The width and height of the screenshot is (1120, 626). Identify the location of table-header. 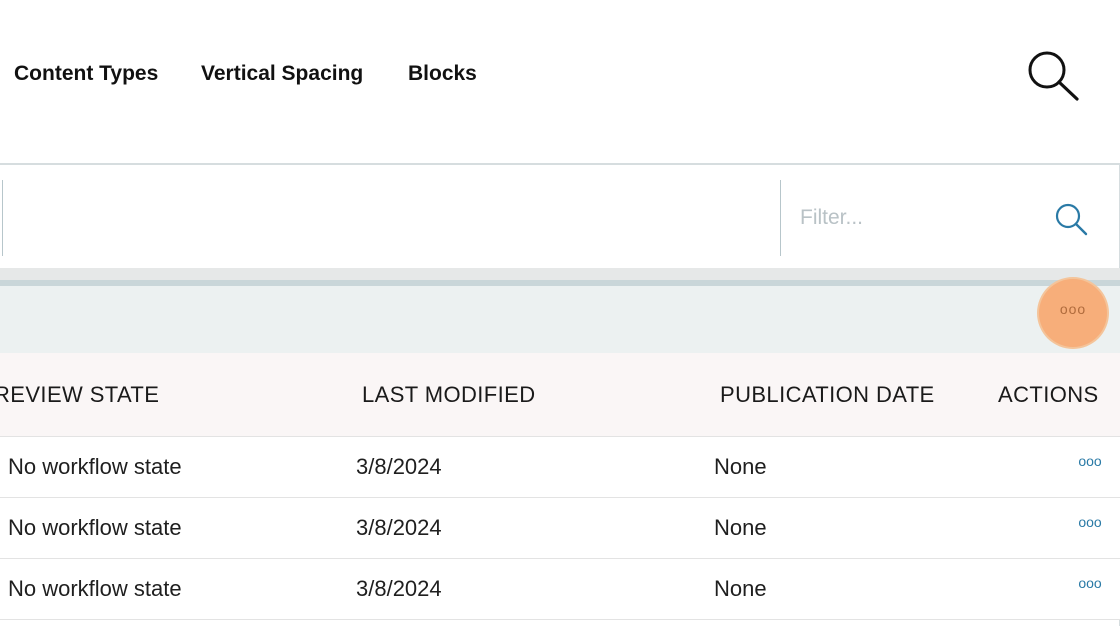
(560, 395).